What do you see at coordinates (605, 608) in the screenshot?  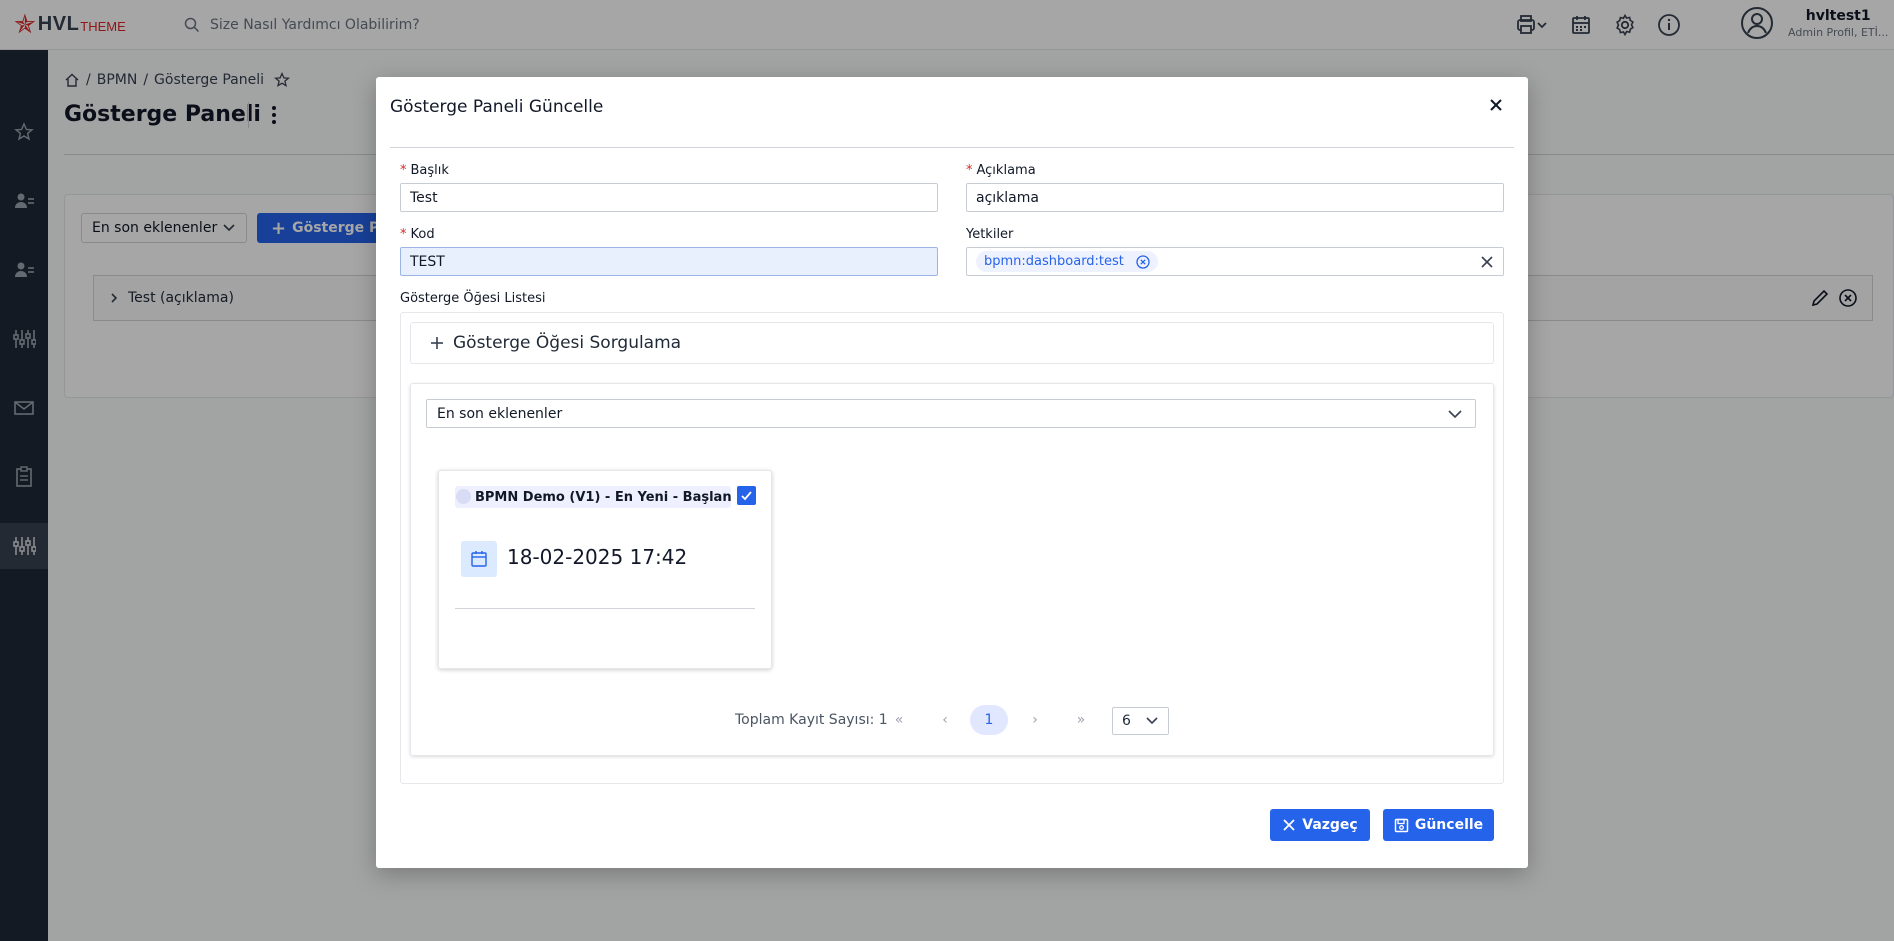 I see `item-divider` at bounding box center [605, 608].